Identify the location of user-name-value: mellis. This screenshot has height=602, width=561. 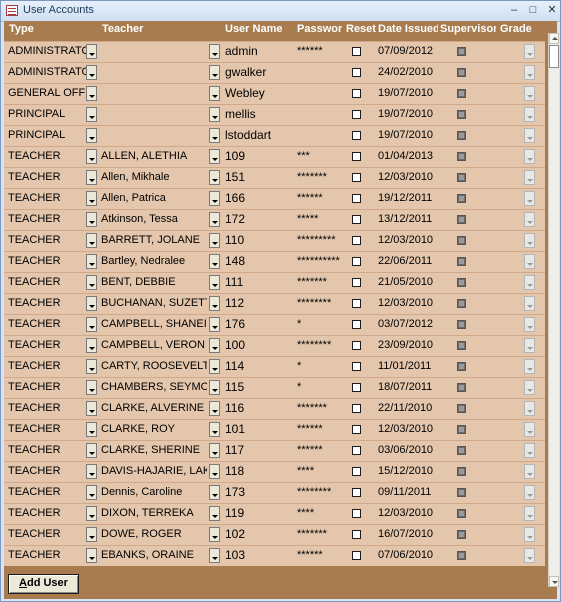
(260, 114).